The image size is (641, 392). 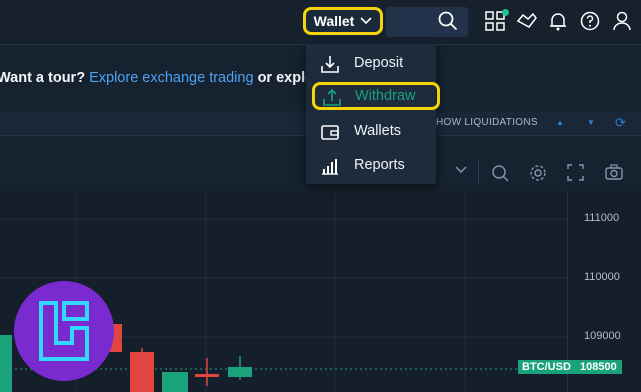 I want to click on wallet-button: Wallet, so click(x=343, y=21).